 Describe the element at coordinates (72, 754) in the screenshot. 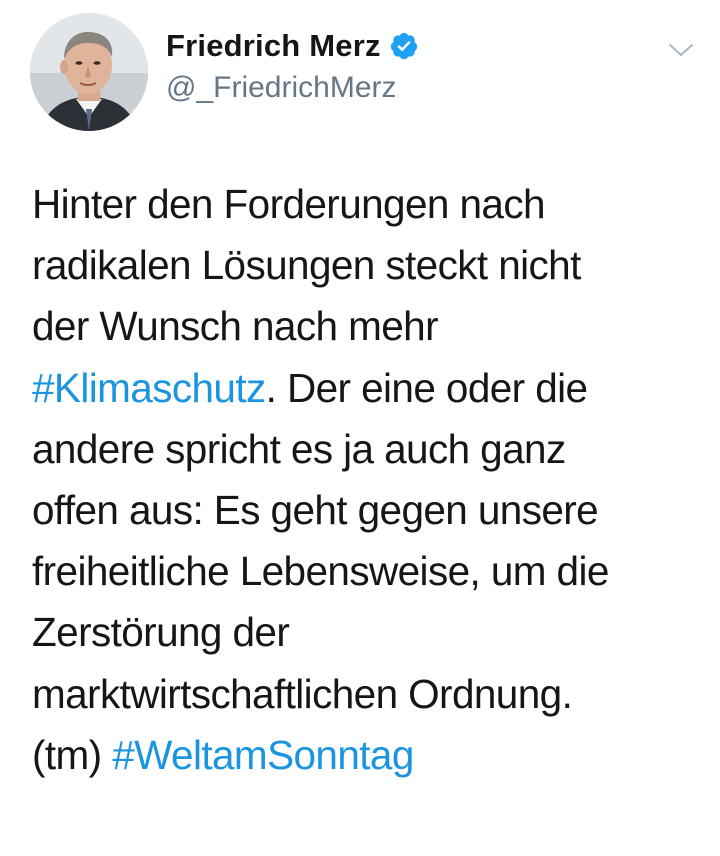

I see `tweet-line-text: (tm)` at that location.